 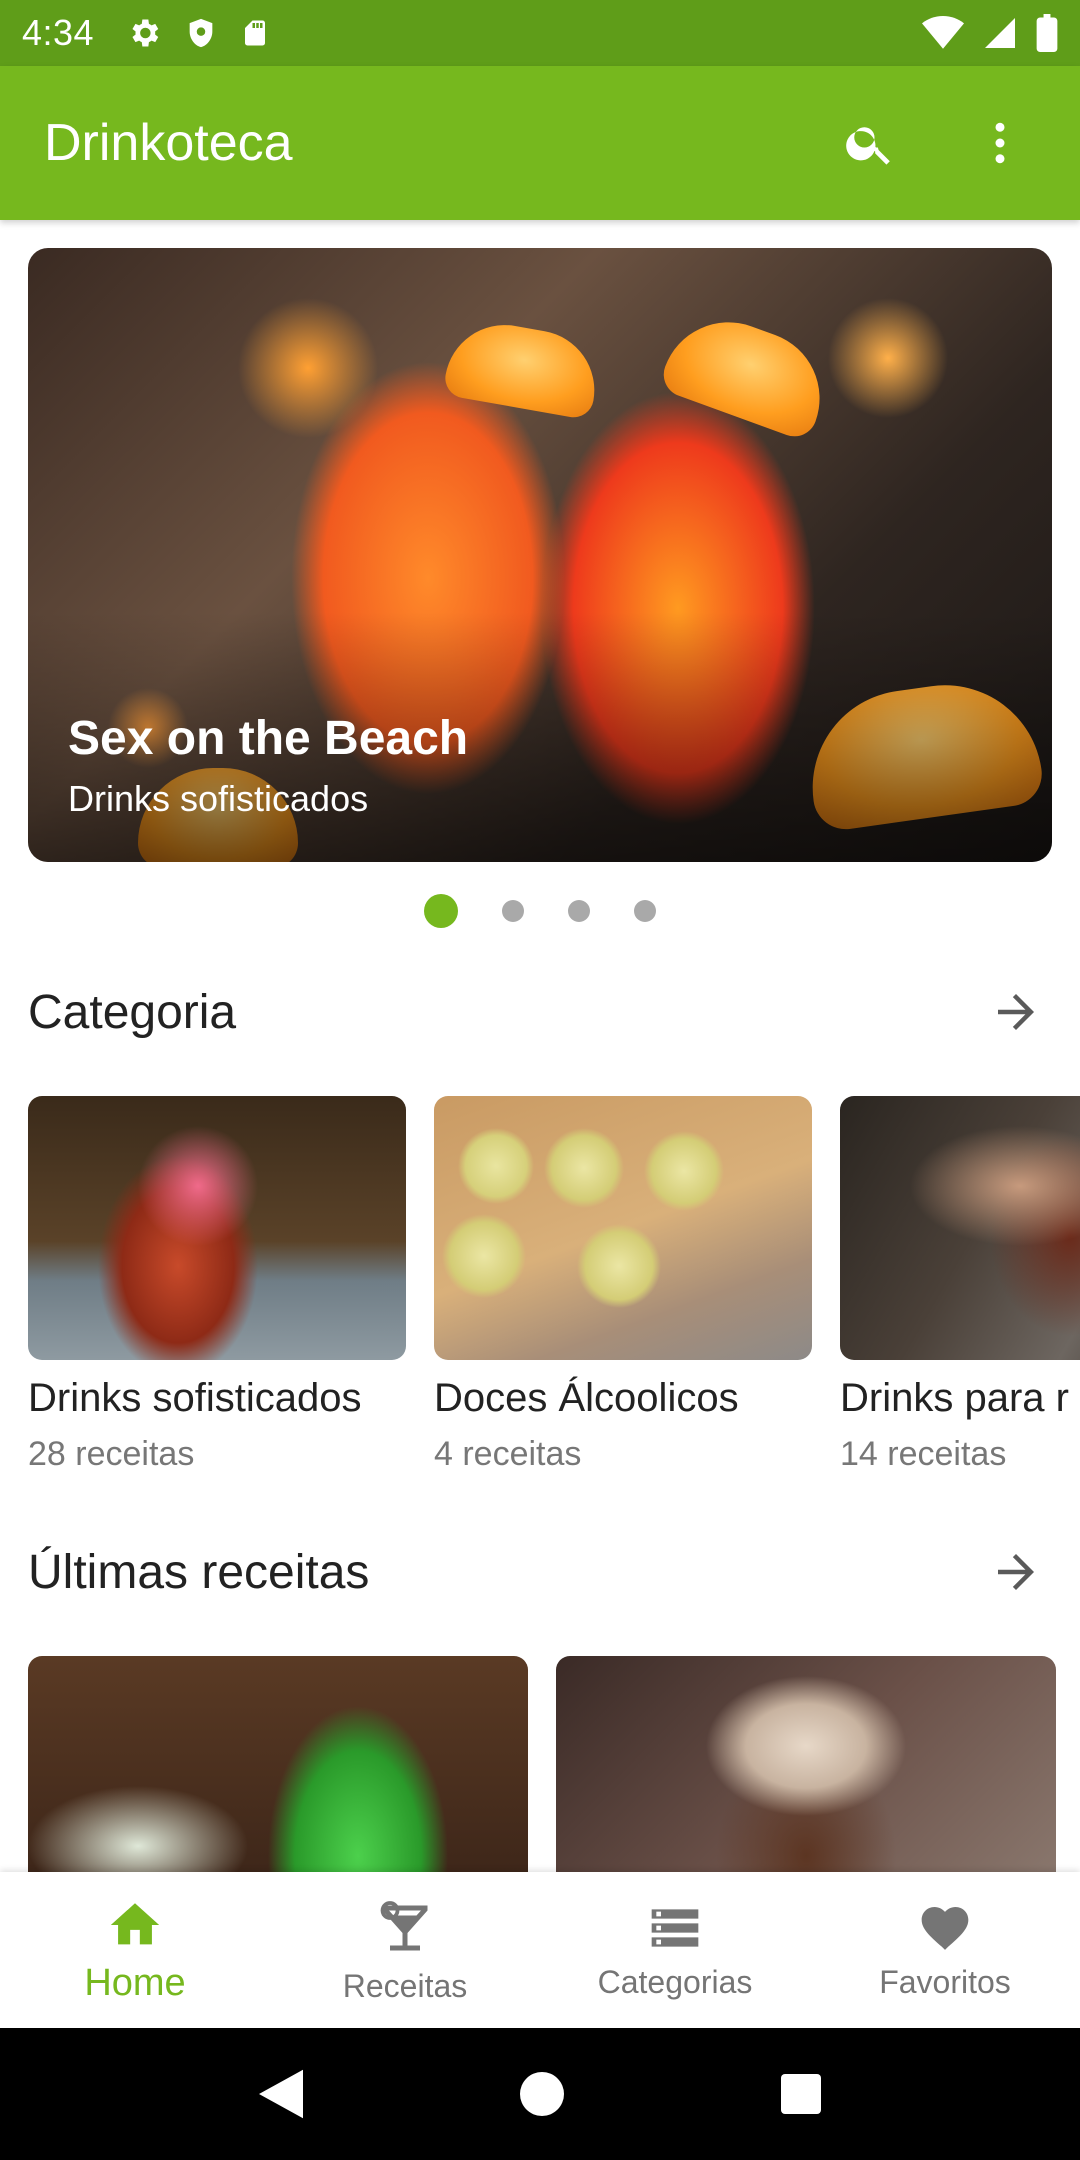 What do you see at coordinates (935, 143) in the screenshot?
I see `app-bar-actions` at bounding box center [935, 143].